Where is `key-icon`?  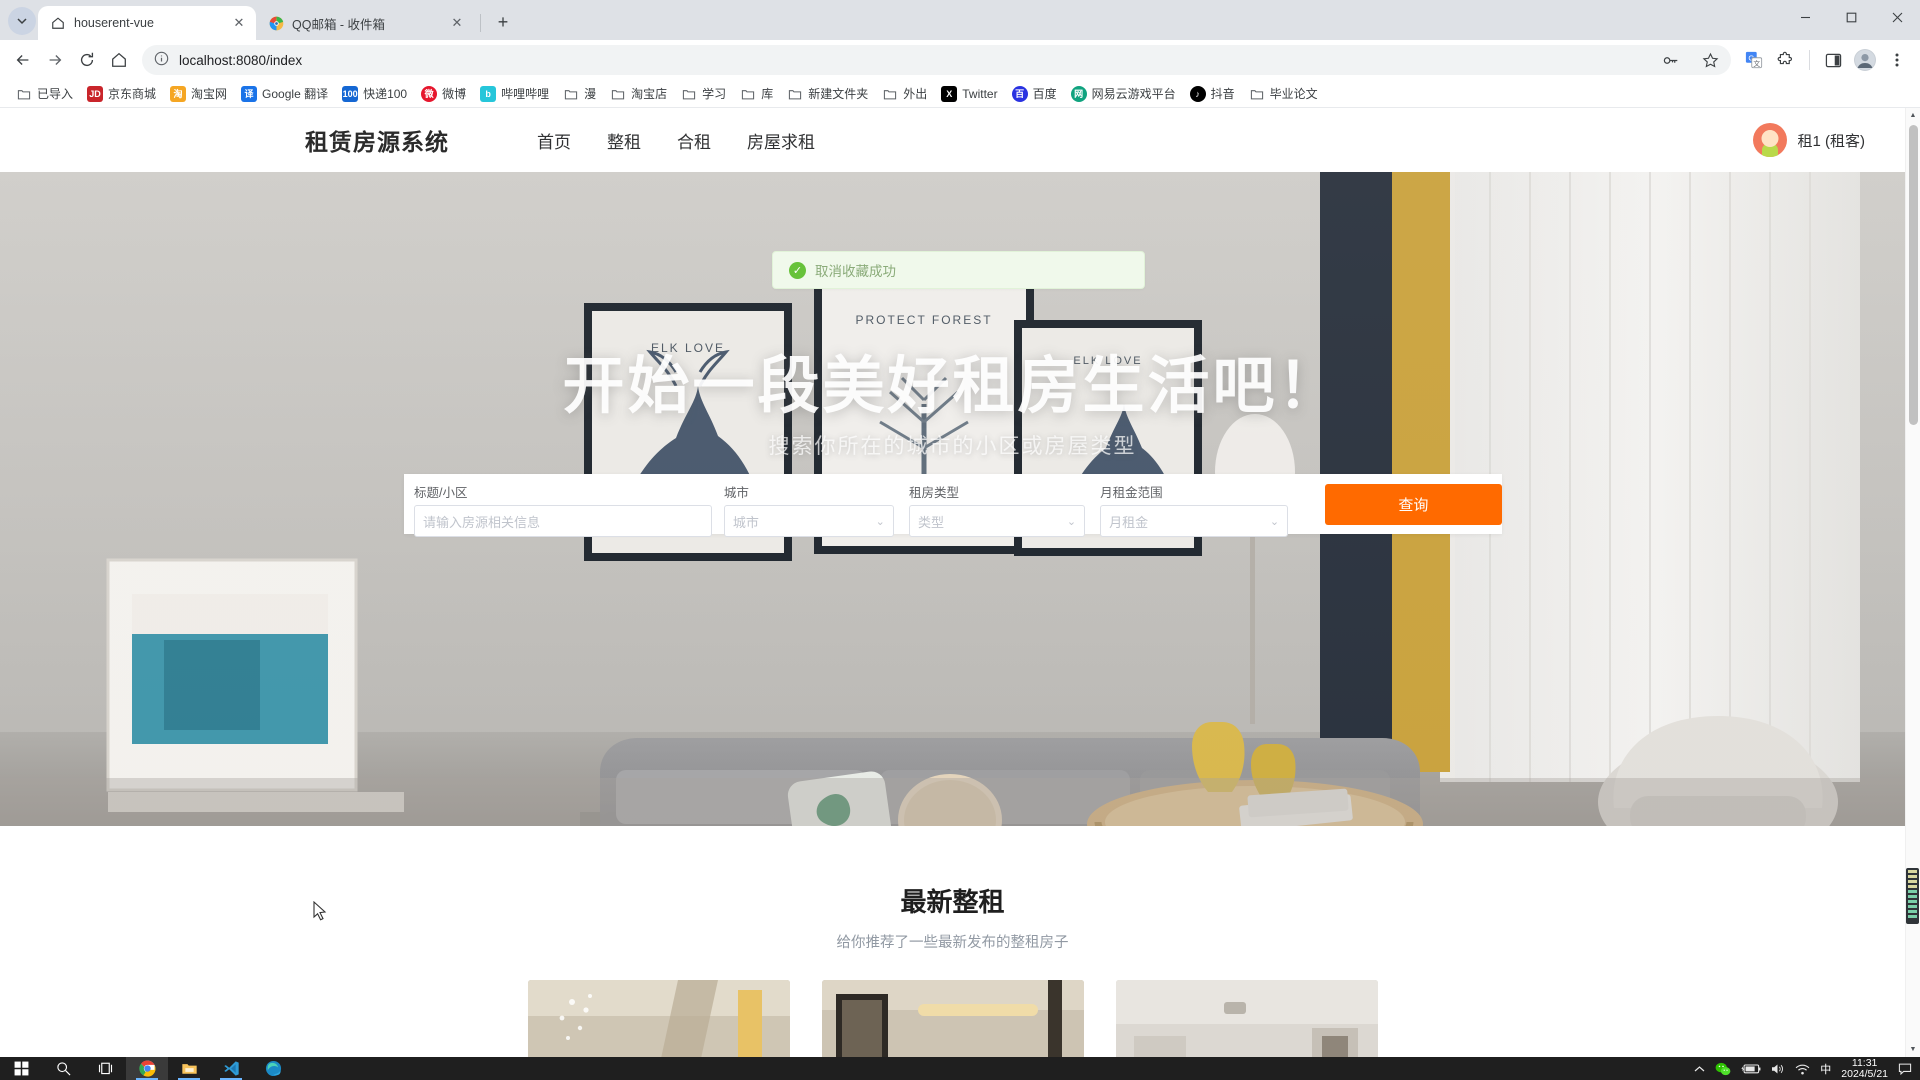 key-icon is located at coordinates (1670, 60).